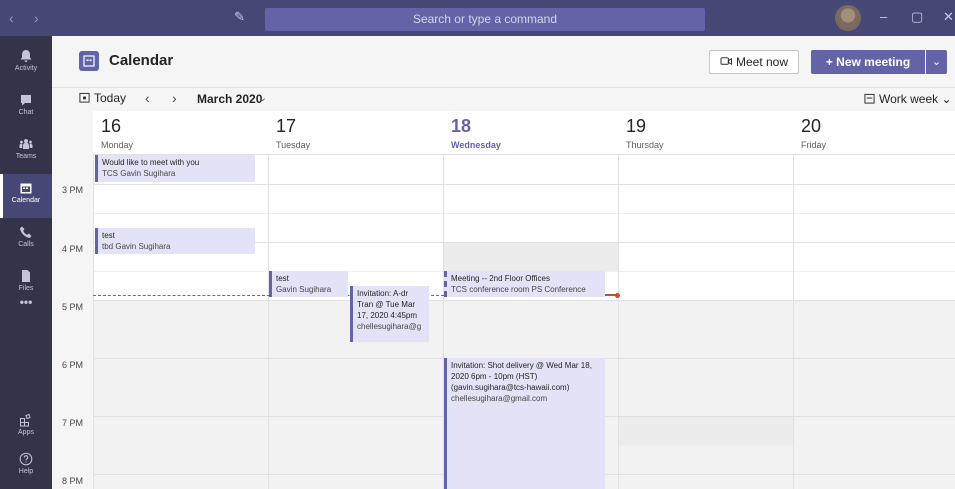  I want to click on close-icon: ✕, so click(948, 17).